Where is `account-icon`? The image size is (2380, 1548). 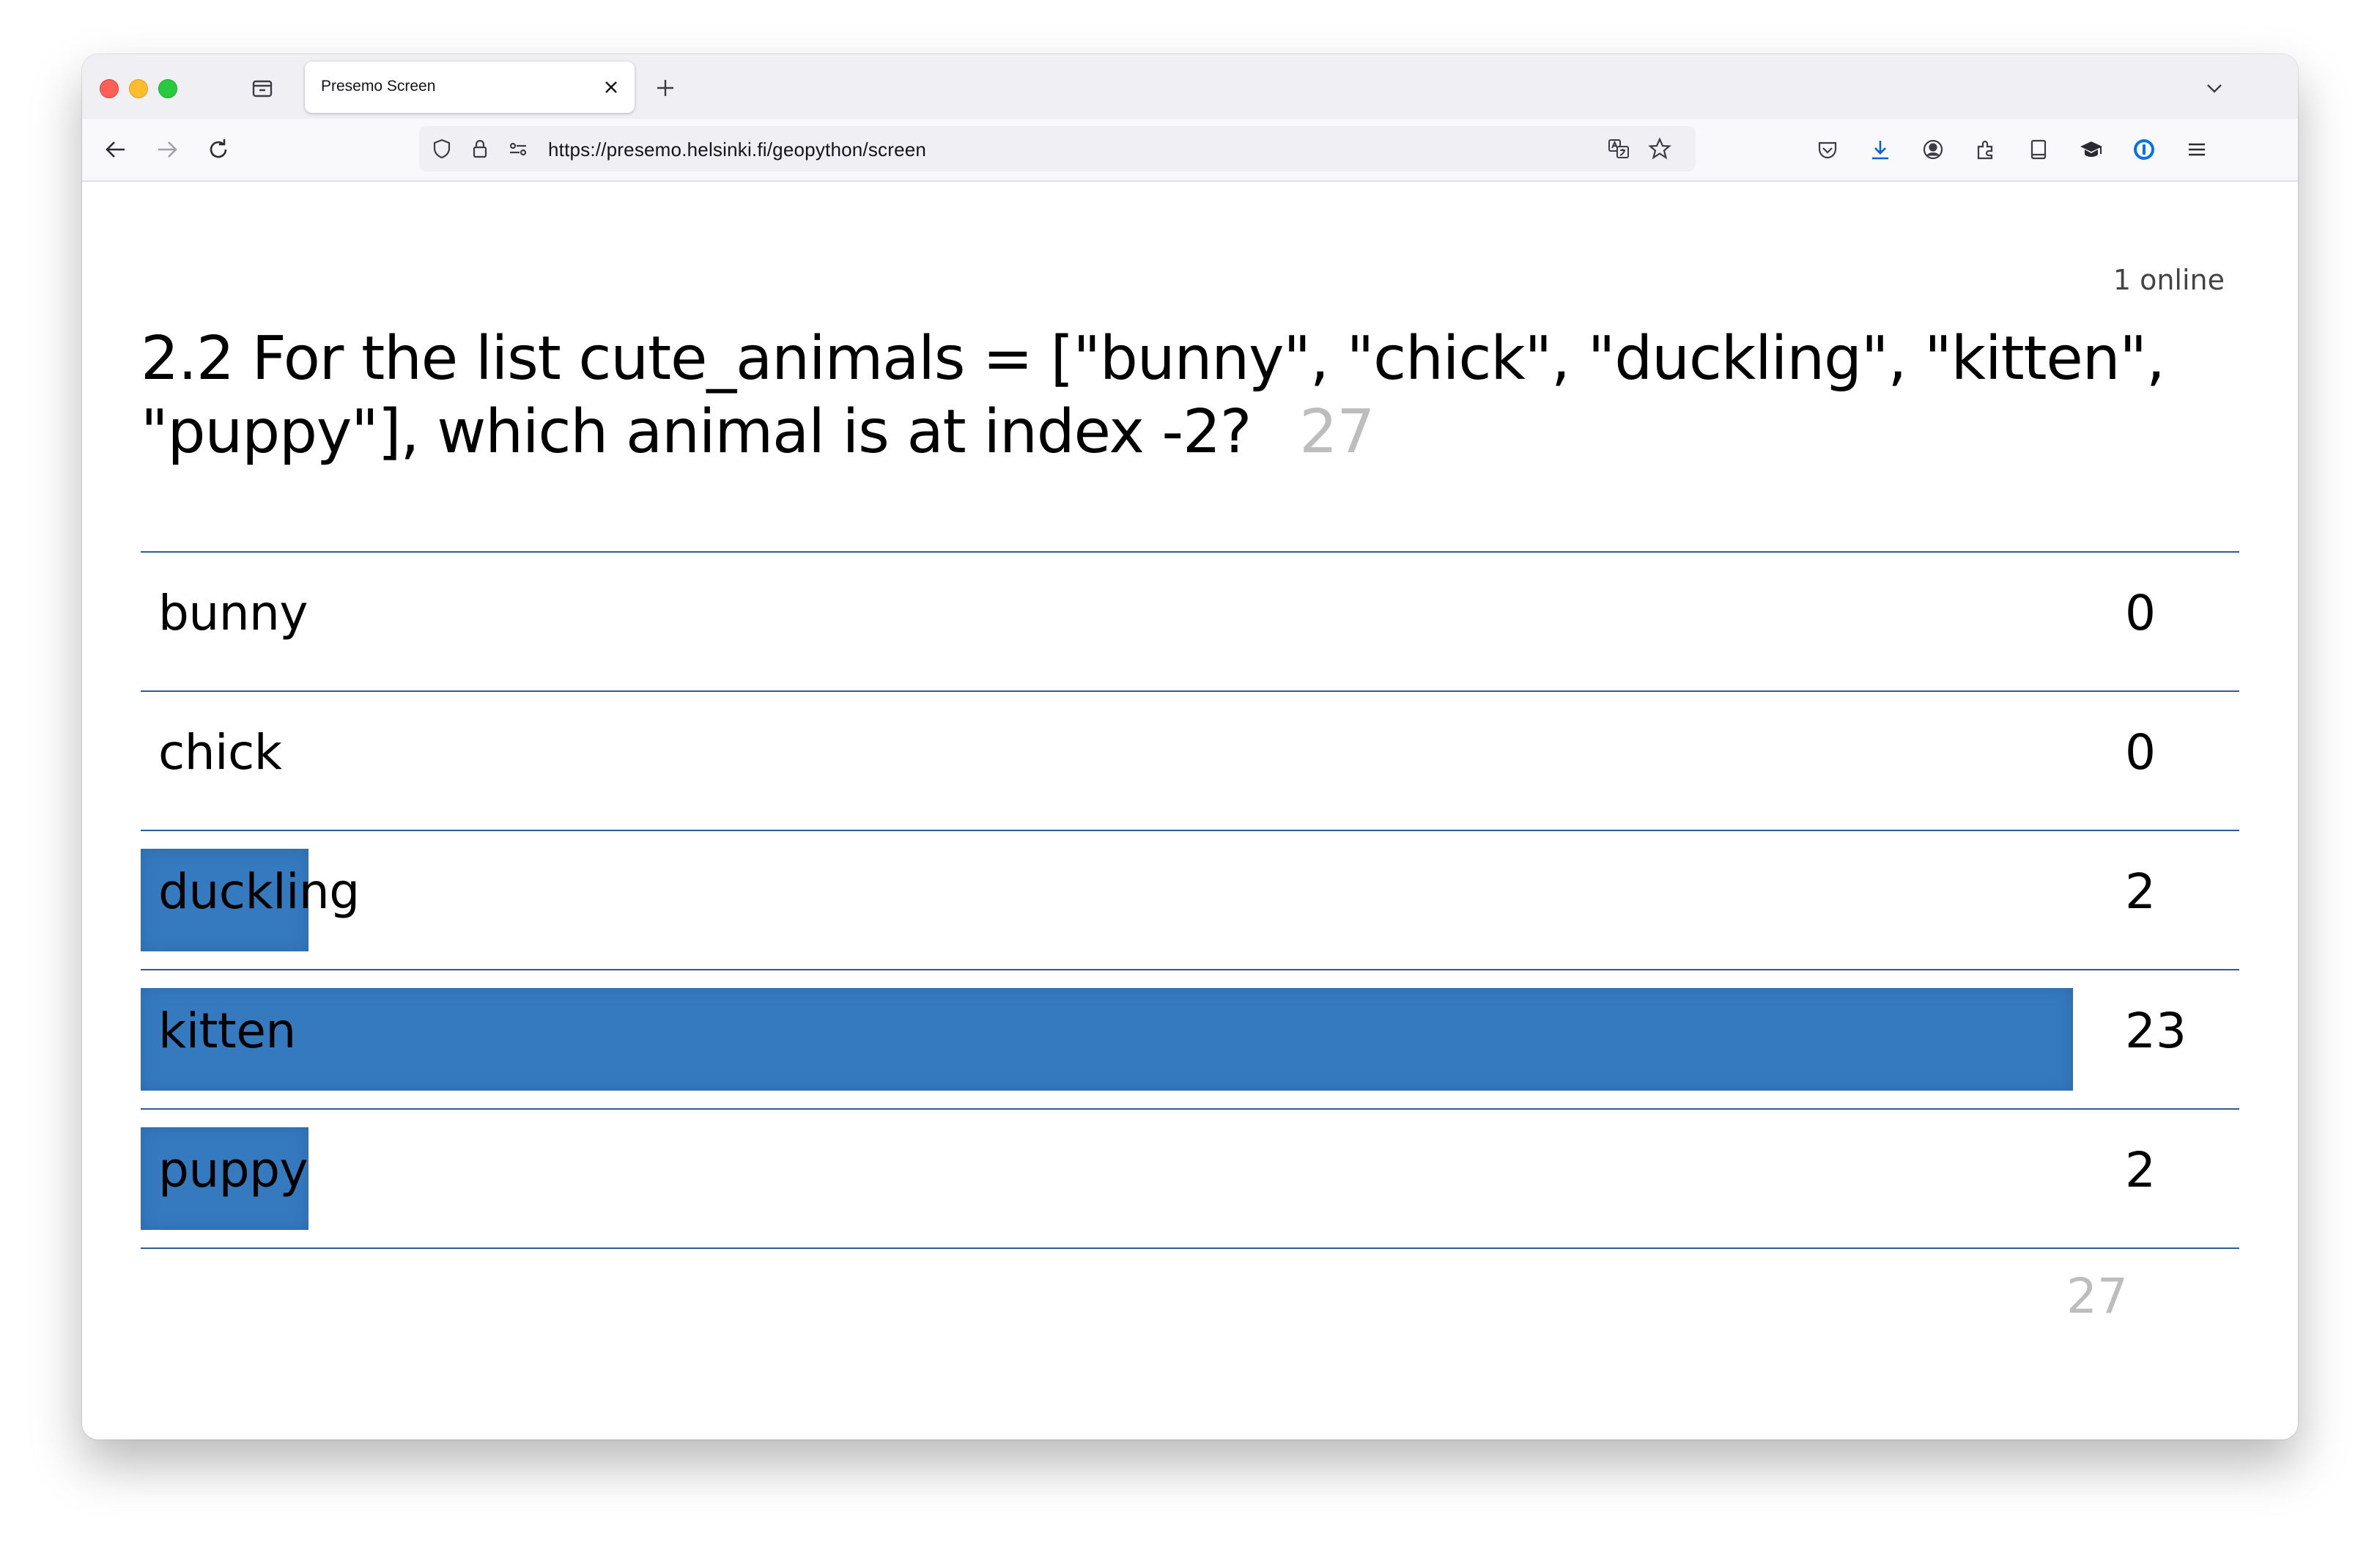
account-icon is located at coordinates (1933, 149).